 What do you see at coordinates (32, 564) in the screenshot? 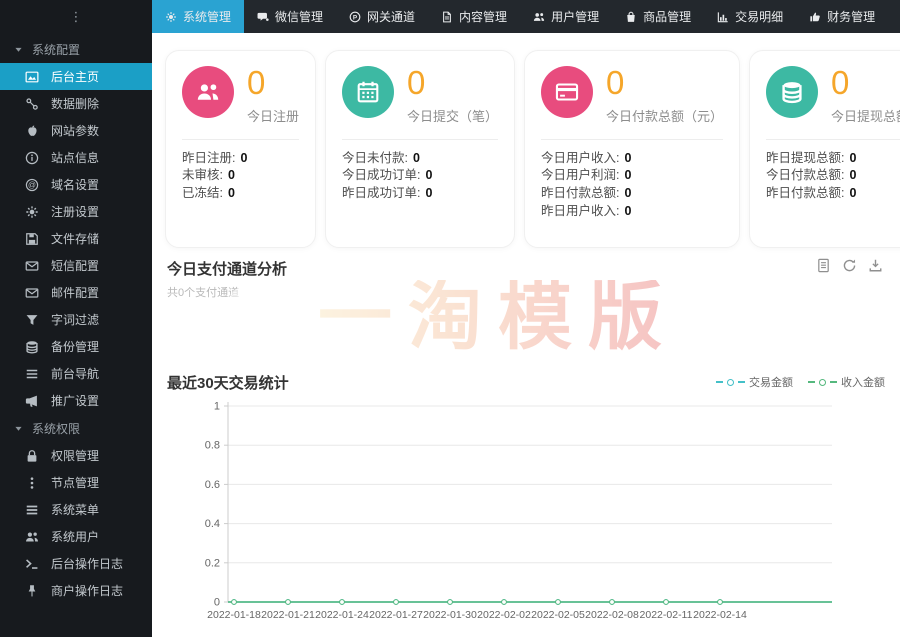
I see `terminal-icon` at bounding box center [32, 564].